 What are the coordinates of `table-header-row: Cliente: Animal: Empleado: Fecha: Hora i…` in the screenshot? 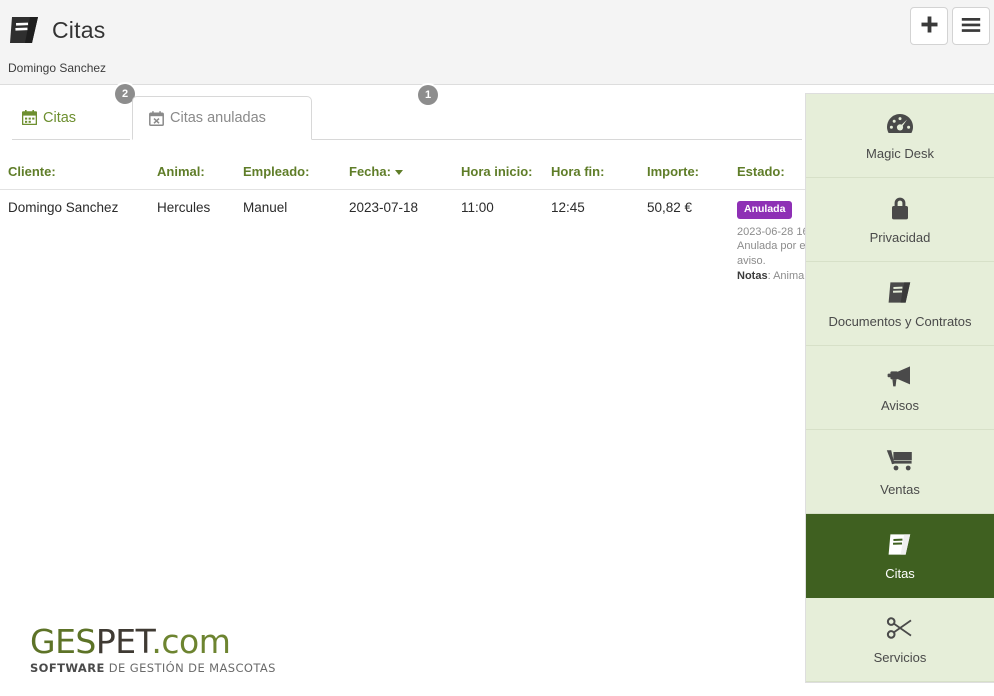 It's located at (446, 175).